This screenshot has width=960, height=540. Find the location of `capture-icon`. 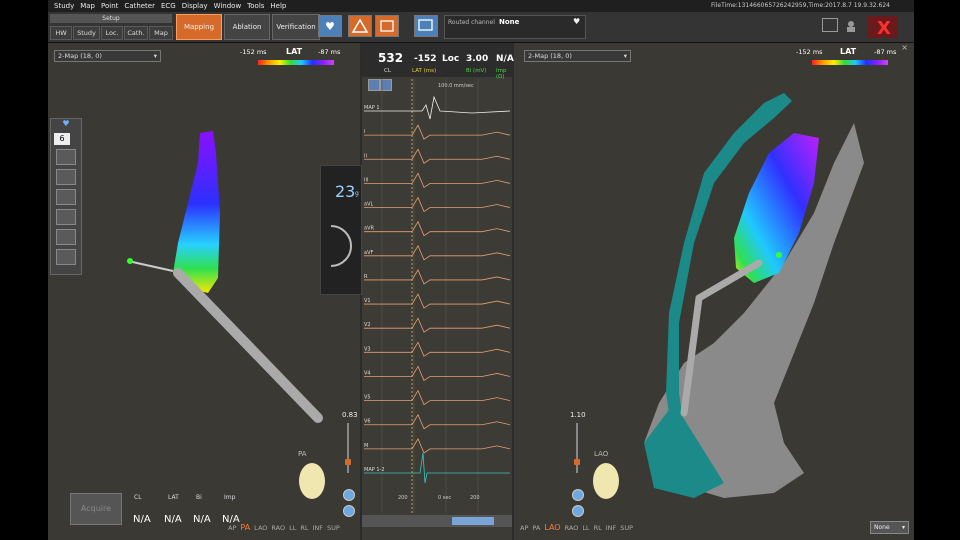

capture-icon is located at coordinates (387, 26).